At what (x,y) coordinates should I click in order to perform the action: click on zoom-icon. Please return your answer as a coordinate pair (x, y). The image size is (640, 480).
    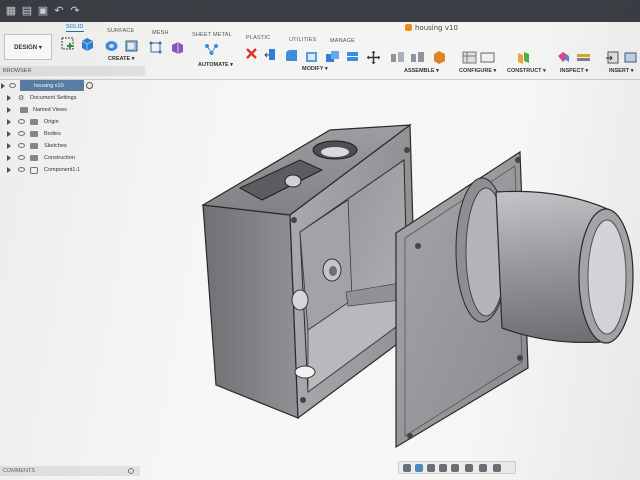
    Looking at the image, I should click on (443, 468).